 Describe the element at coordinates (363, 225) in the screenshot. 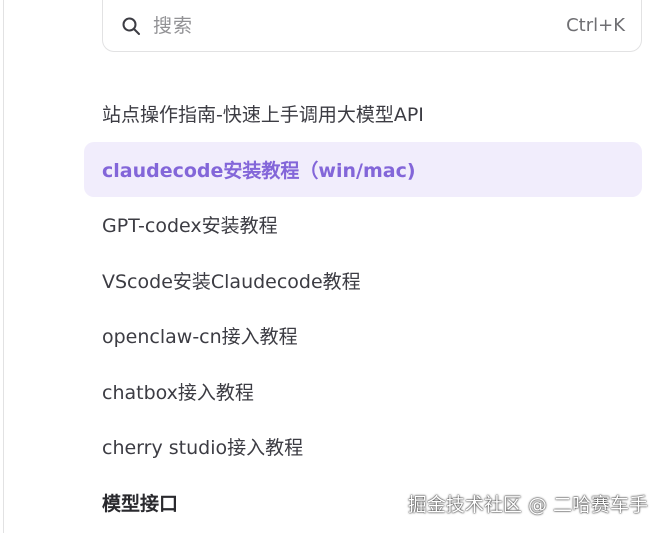

I see `sidebar-item-gpt-codex-install: GPT-codex安装教程` at that location.